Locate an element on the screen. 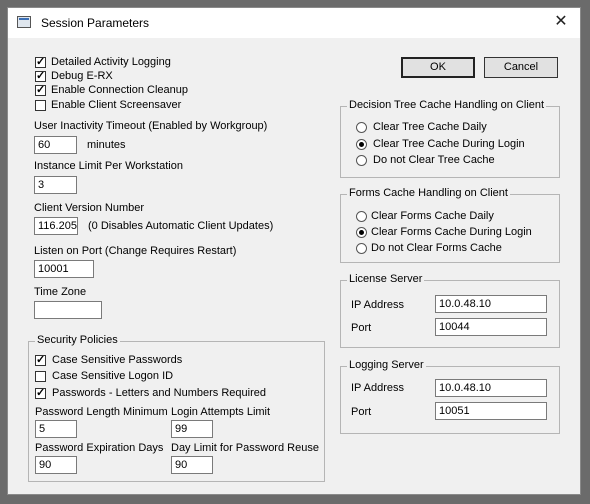  enable-connection-cleanup-checkbox is located at coordinates (40, 89).